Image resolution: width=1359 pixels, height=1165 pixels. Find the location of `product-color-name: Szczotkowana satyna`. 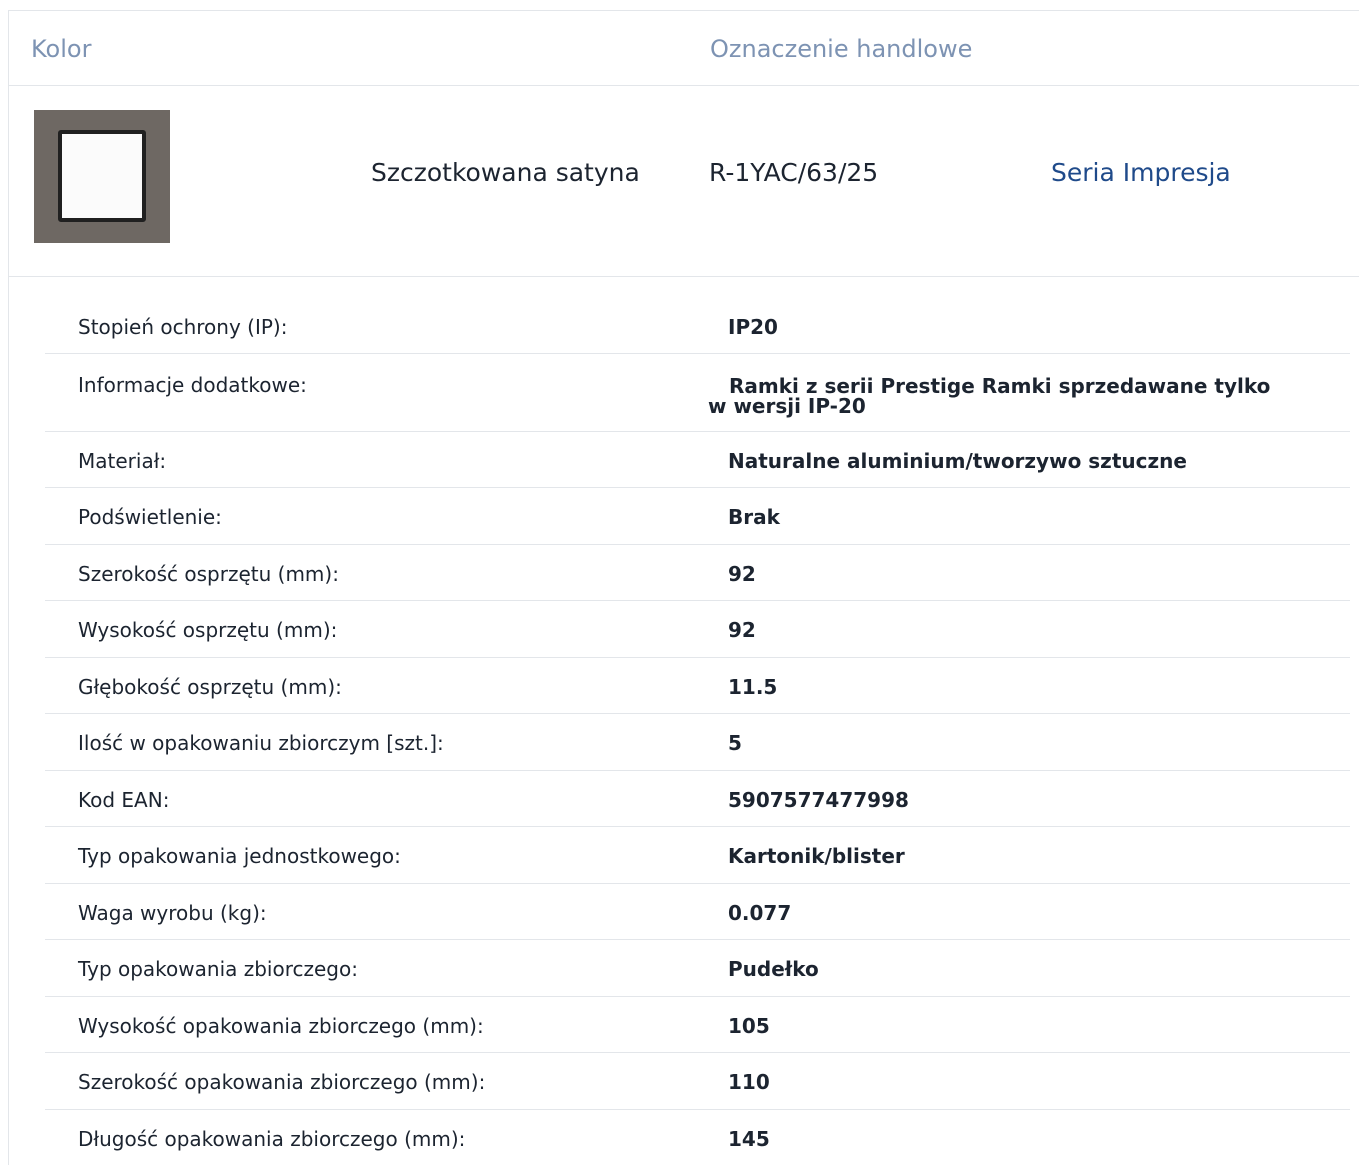

product-color-name: Szczotkowana satyna is located at coordinates (505, 172).